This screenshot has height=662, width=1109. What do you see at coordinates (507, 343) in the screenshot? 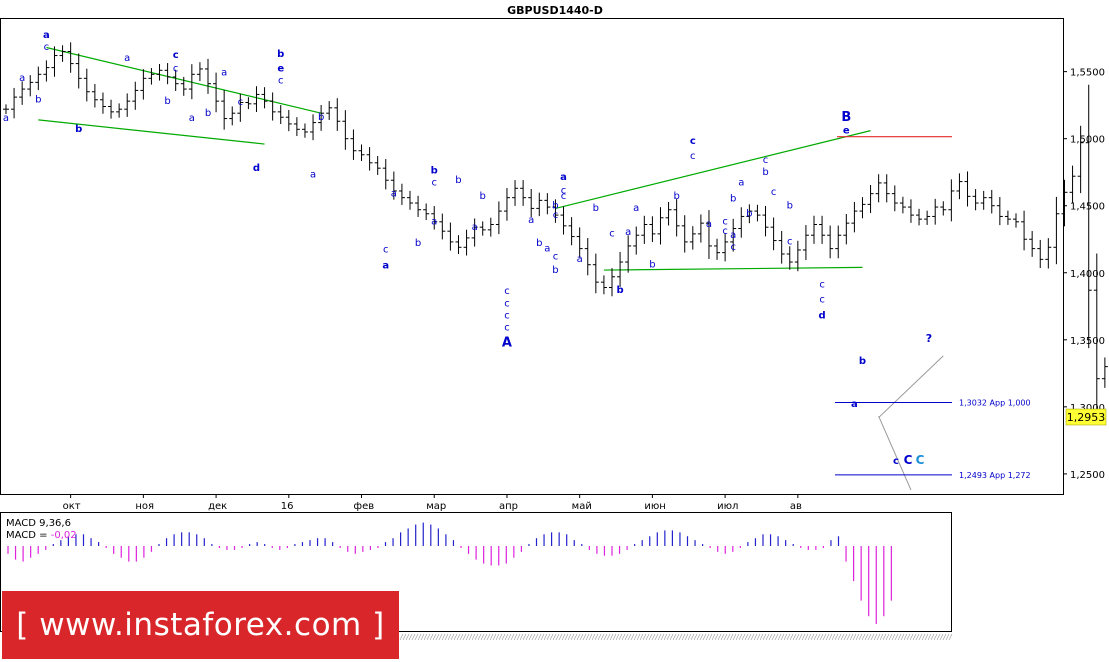
I see `wave-label: A` at bounding box center [507, 343].